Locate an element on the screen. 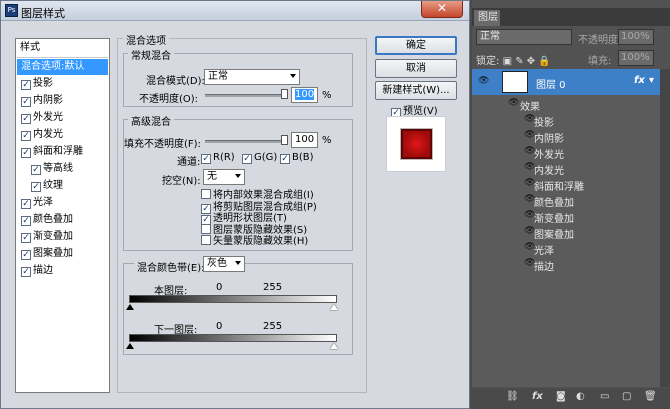 The height and width of the screenshot is (409, 670). effect-item: 图案叠加 is located at coordinates (554, 233).